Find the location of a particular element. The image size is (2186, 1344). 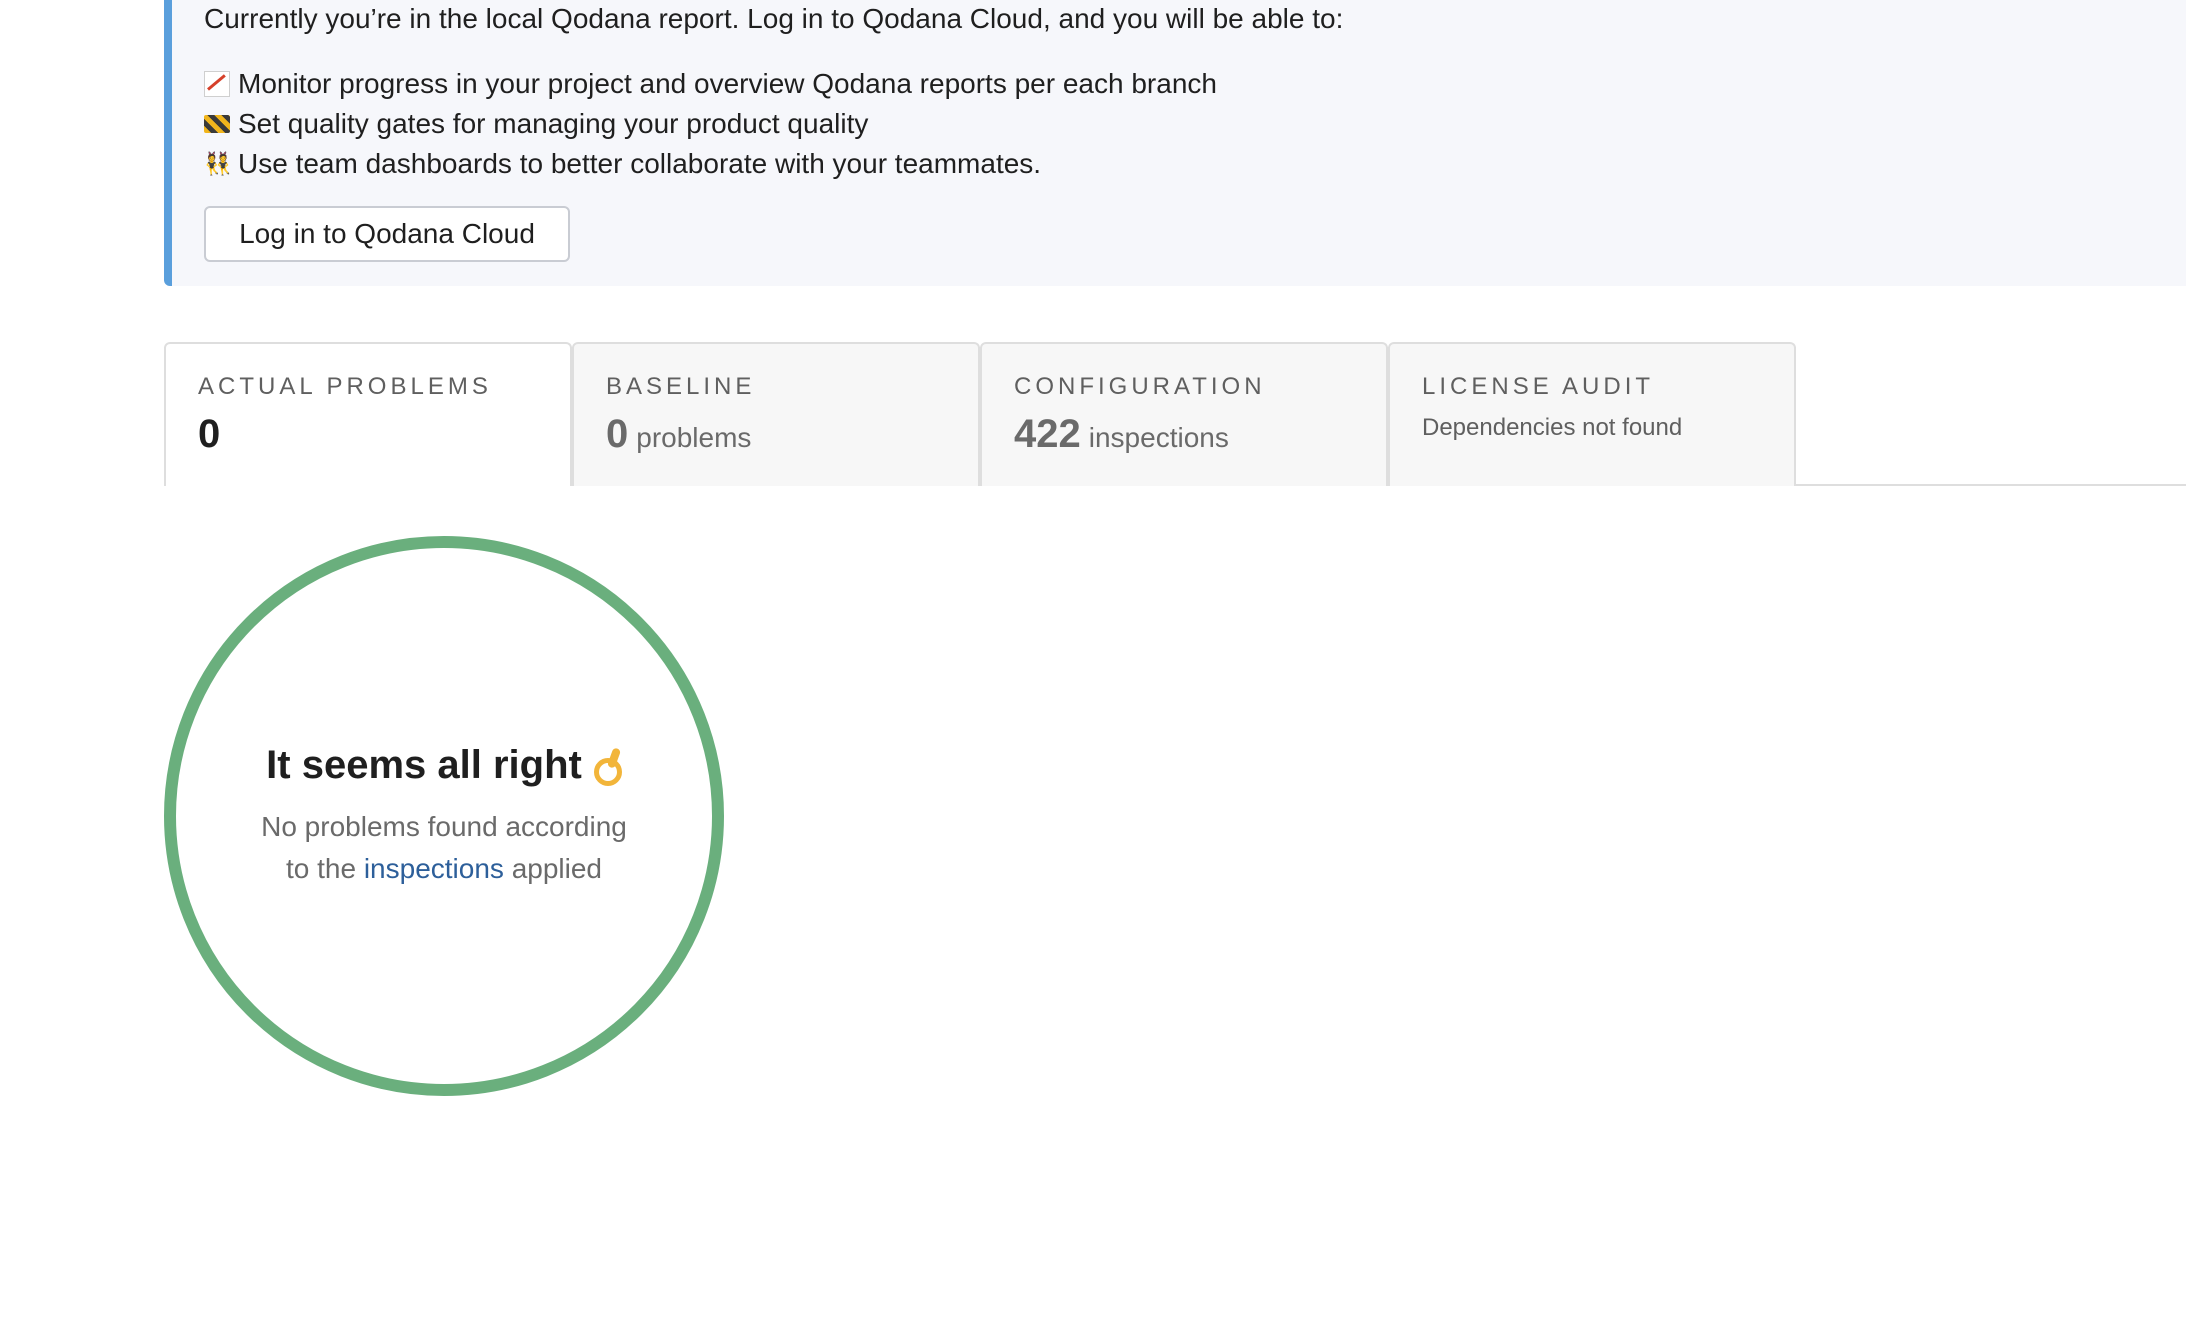

tab-baseline: BASELINE 0 problems is located at coordinates (776, 414).